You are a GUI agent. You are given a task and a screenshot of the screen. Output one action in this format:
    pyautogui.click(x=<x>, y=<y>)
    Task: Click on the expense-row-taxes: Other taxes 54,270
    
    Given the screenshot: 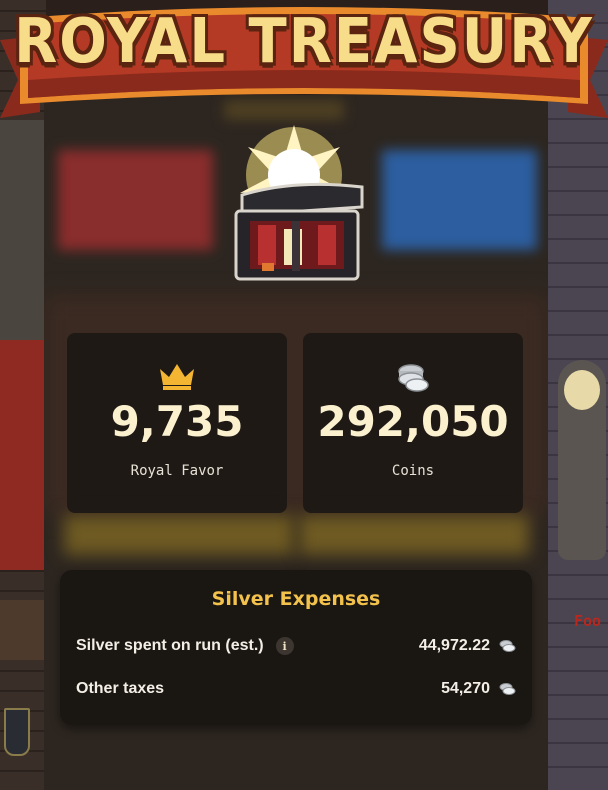 What is the action you would take?
    pyautogui.click(x=296, y=689)
    